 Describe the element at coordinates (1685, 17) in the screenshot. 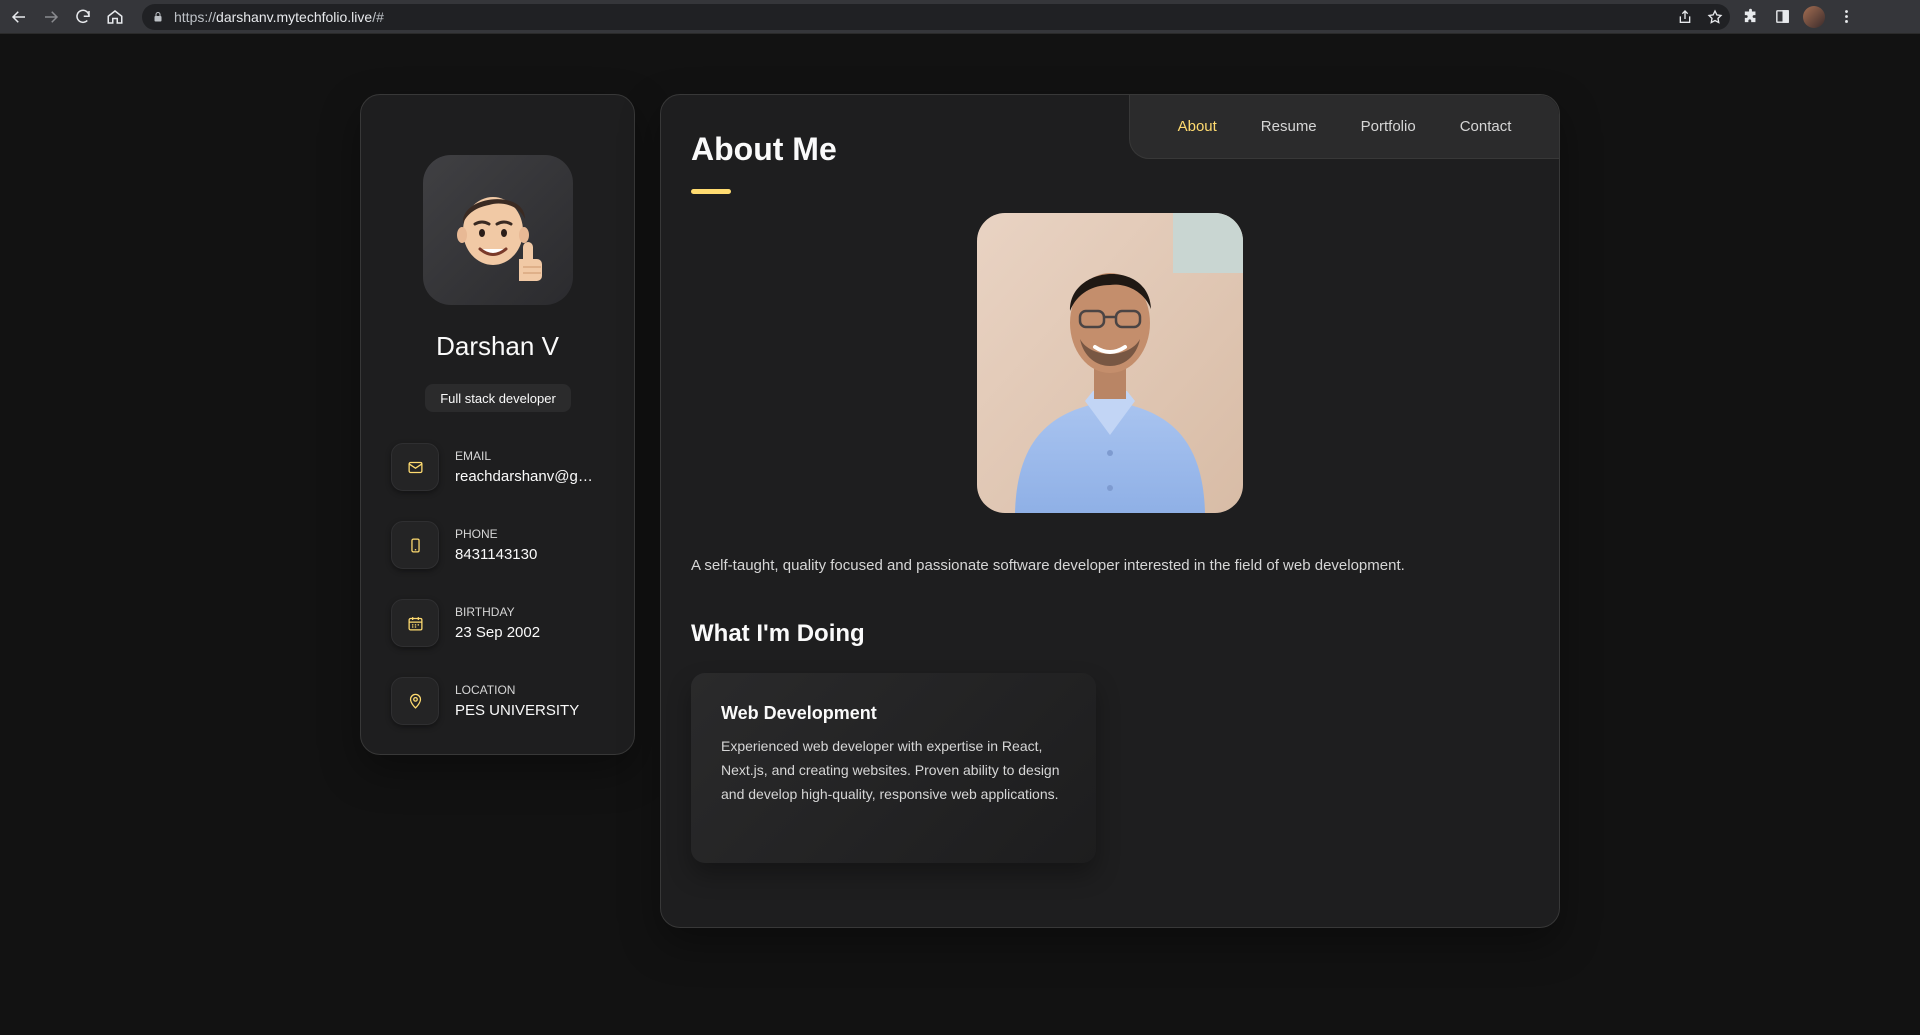

I see `share-icon` at that location.